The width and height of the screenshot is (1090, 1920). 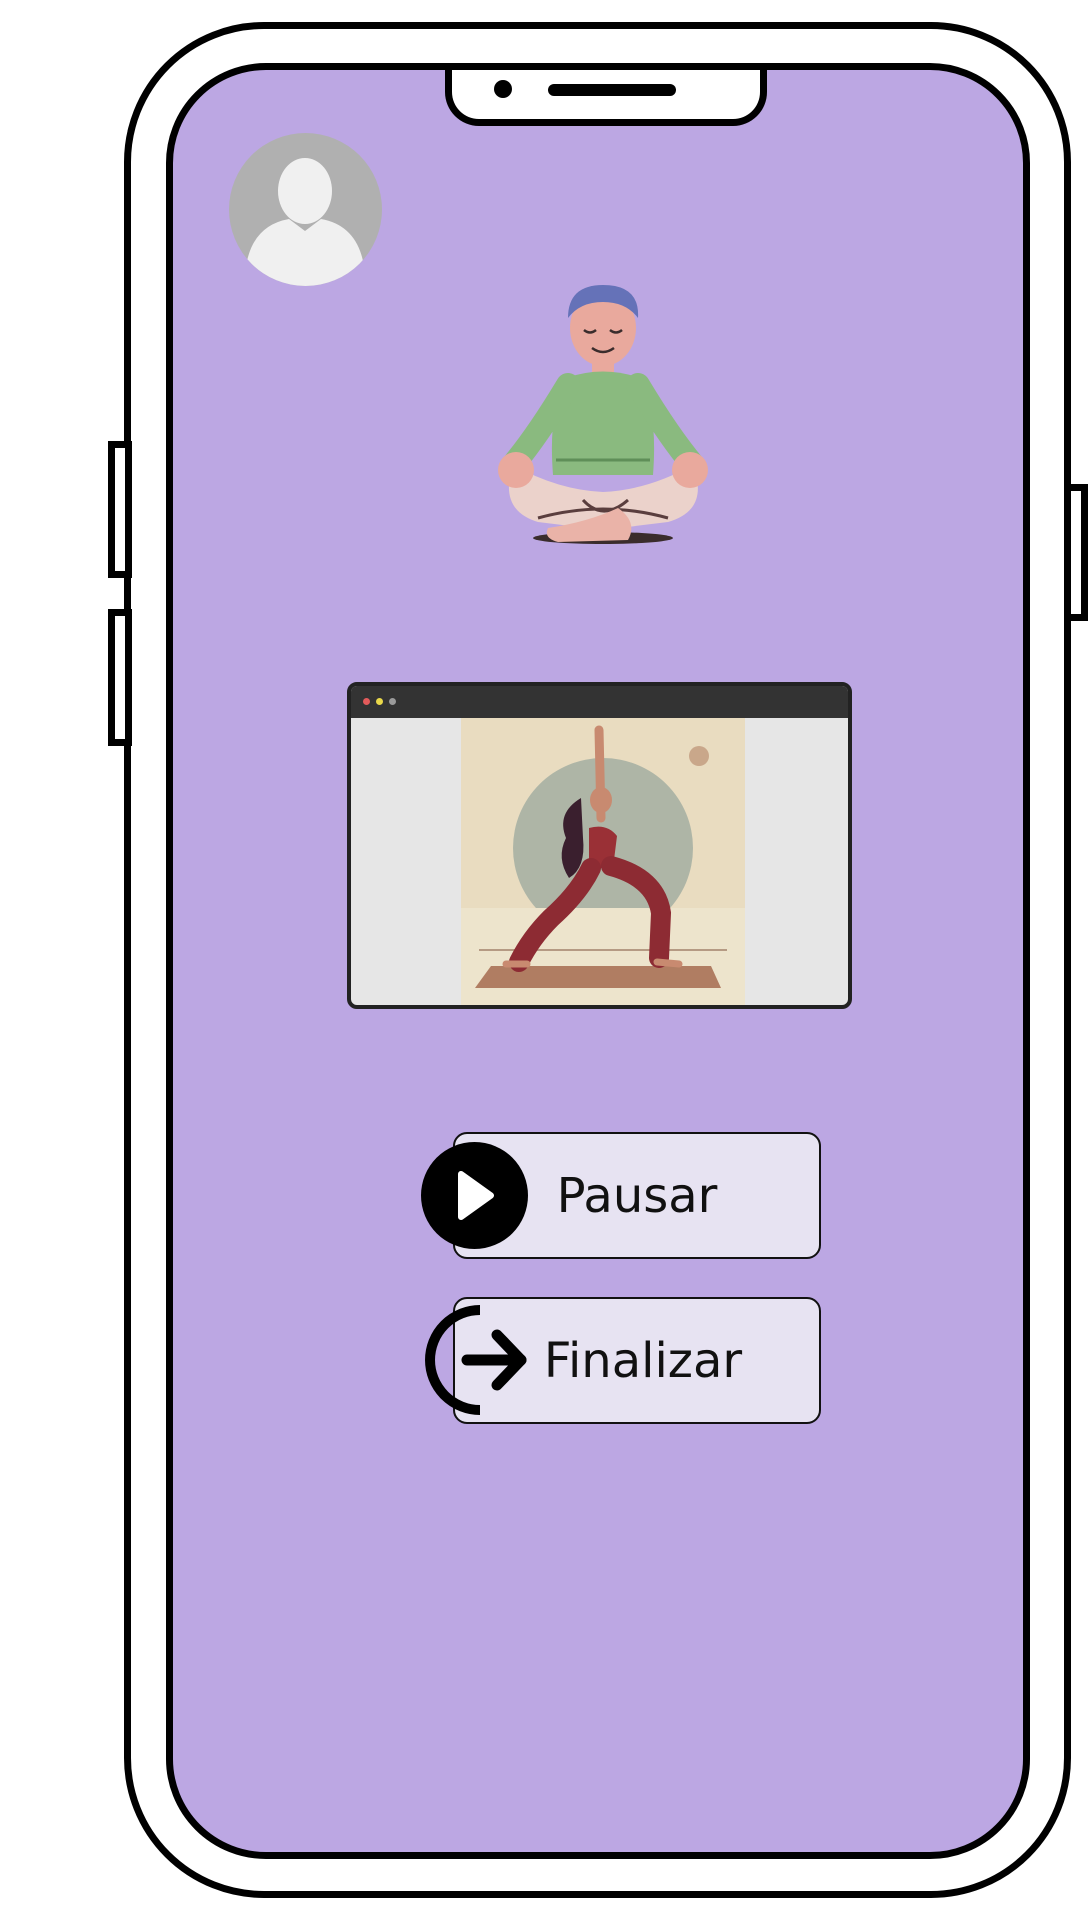 I want to click on pause-label: Pausar, so click(x=637, y=1195).